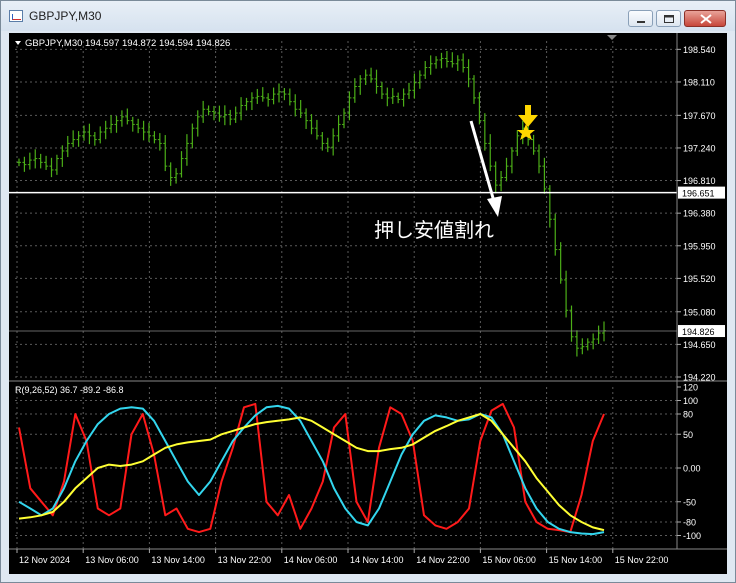 Image resolution: width=736 pixels, height=583 pixels. What do you see at coordinates (612, 37) in the screenshot?
I see `scroll-marker-icon` at bounding box center [612, 37].